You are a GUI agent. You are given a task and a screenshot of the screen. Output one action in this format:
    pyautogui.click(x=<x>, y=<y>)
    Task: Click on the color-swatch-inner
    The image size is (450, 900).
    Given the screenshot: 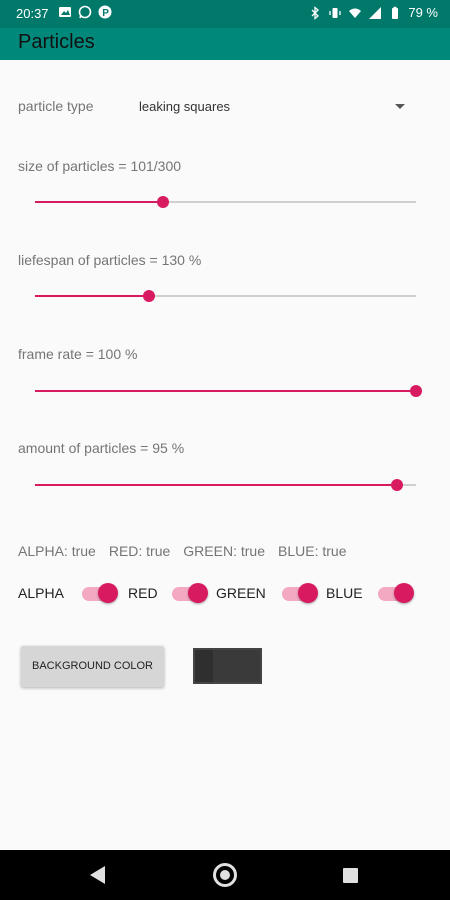 What is the action you would take?
    pyautogui.click(x=236, y=666)
    